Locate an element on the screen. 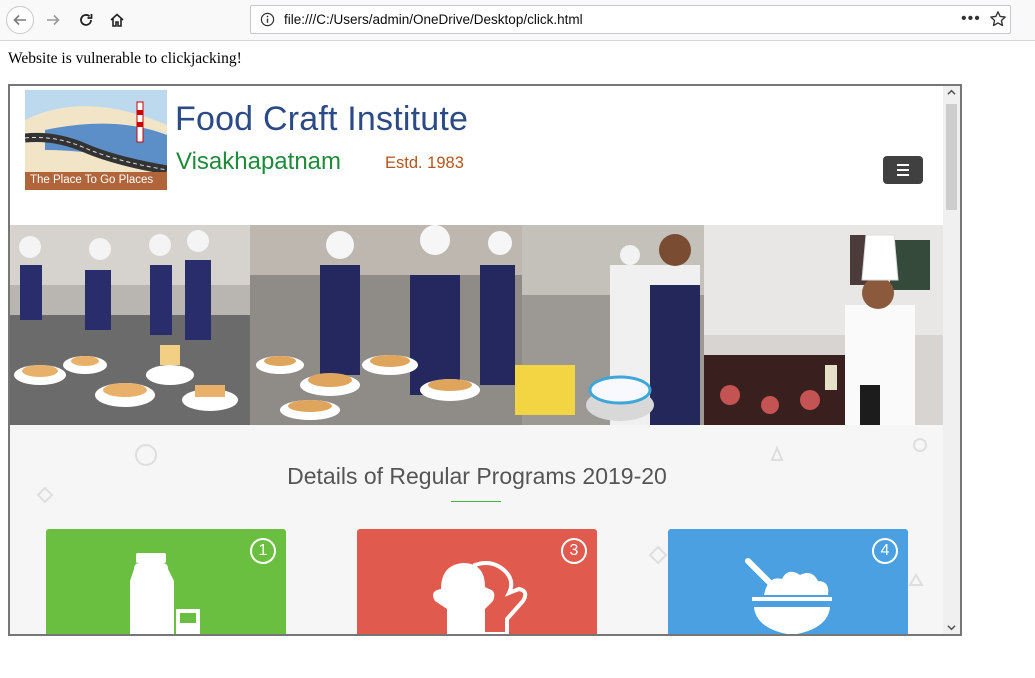 This screenshot has width=1035, height=678. iframe-scrollbar is located at coordinates (951, 360).